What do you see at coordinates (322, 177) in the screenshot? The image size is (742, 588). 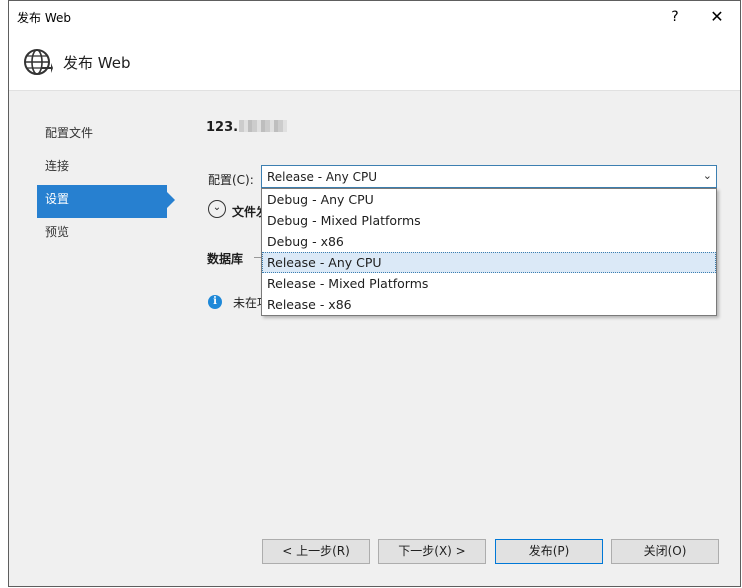 I see `configuration-selected-value: Release - Any CPU` at bounding box center [322, 177].